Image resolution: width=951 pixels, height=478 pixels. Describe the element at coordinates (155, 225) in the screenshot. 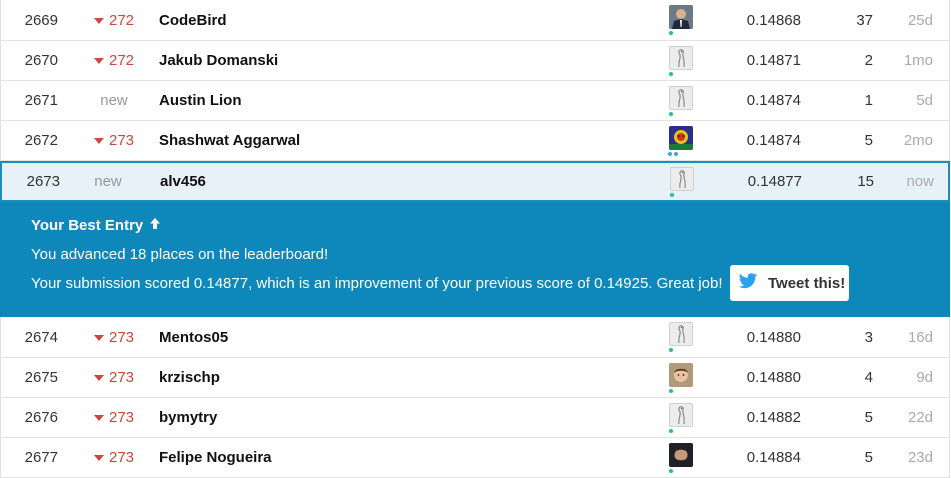

I see `arrow-up-icon` at that location.